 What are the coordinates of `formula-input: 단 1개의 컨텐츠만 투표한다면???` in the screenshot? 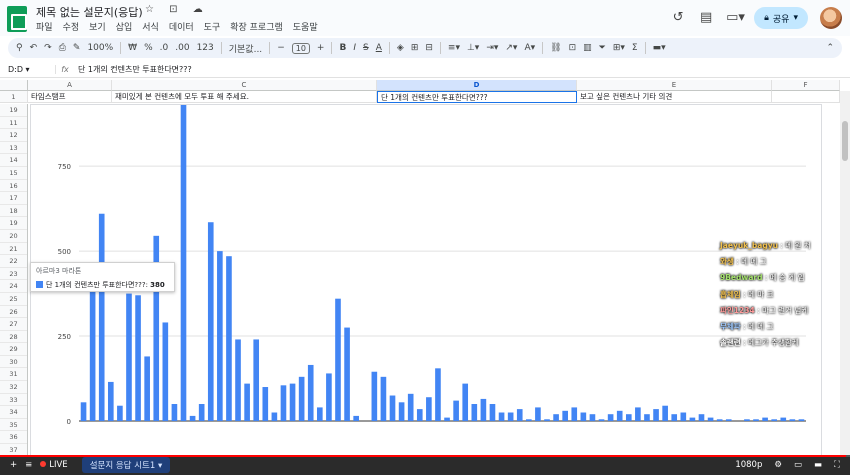 It's located at (133, 69).